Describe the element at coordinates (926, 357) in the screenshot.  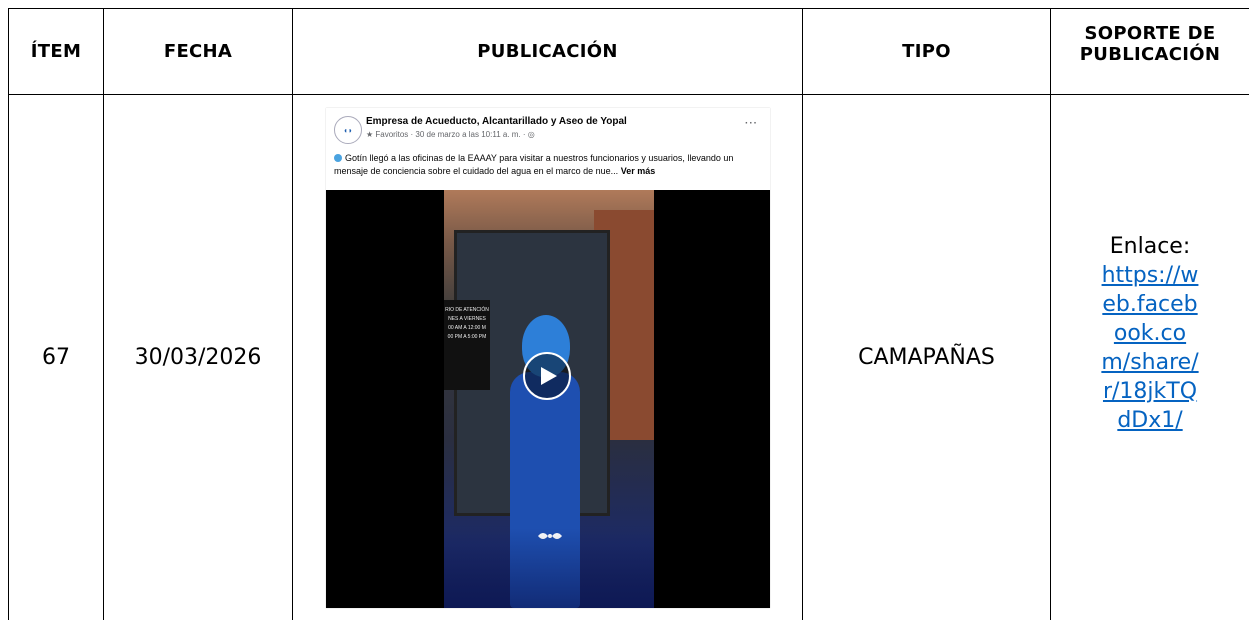
I see `cell-tipo: CAMAPAÑAS` at that location.